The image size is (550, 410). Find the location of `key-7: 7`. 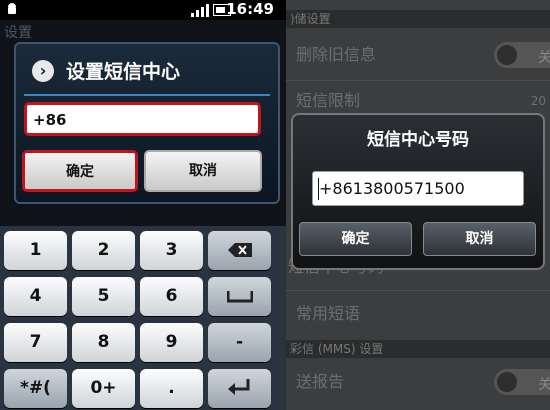

key-7: 7 is located at coordinates (35, 342).